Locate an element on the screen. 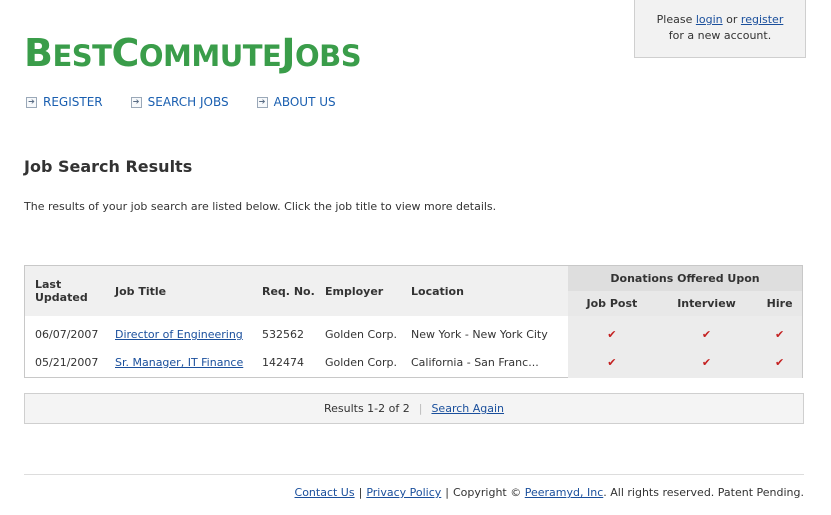  page-title: Job Search Results is located at coordinates (108, 166).